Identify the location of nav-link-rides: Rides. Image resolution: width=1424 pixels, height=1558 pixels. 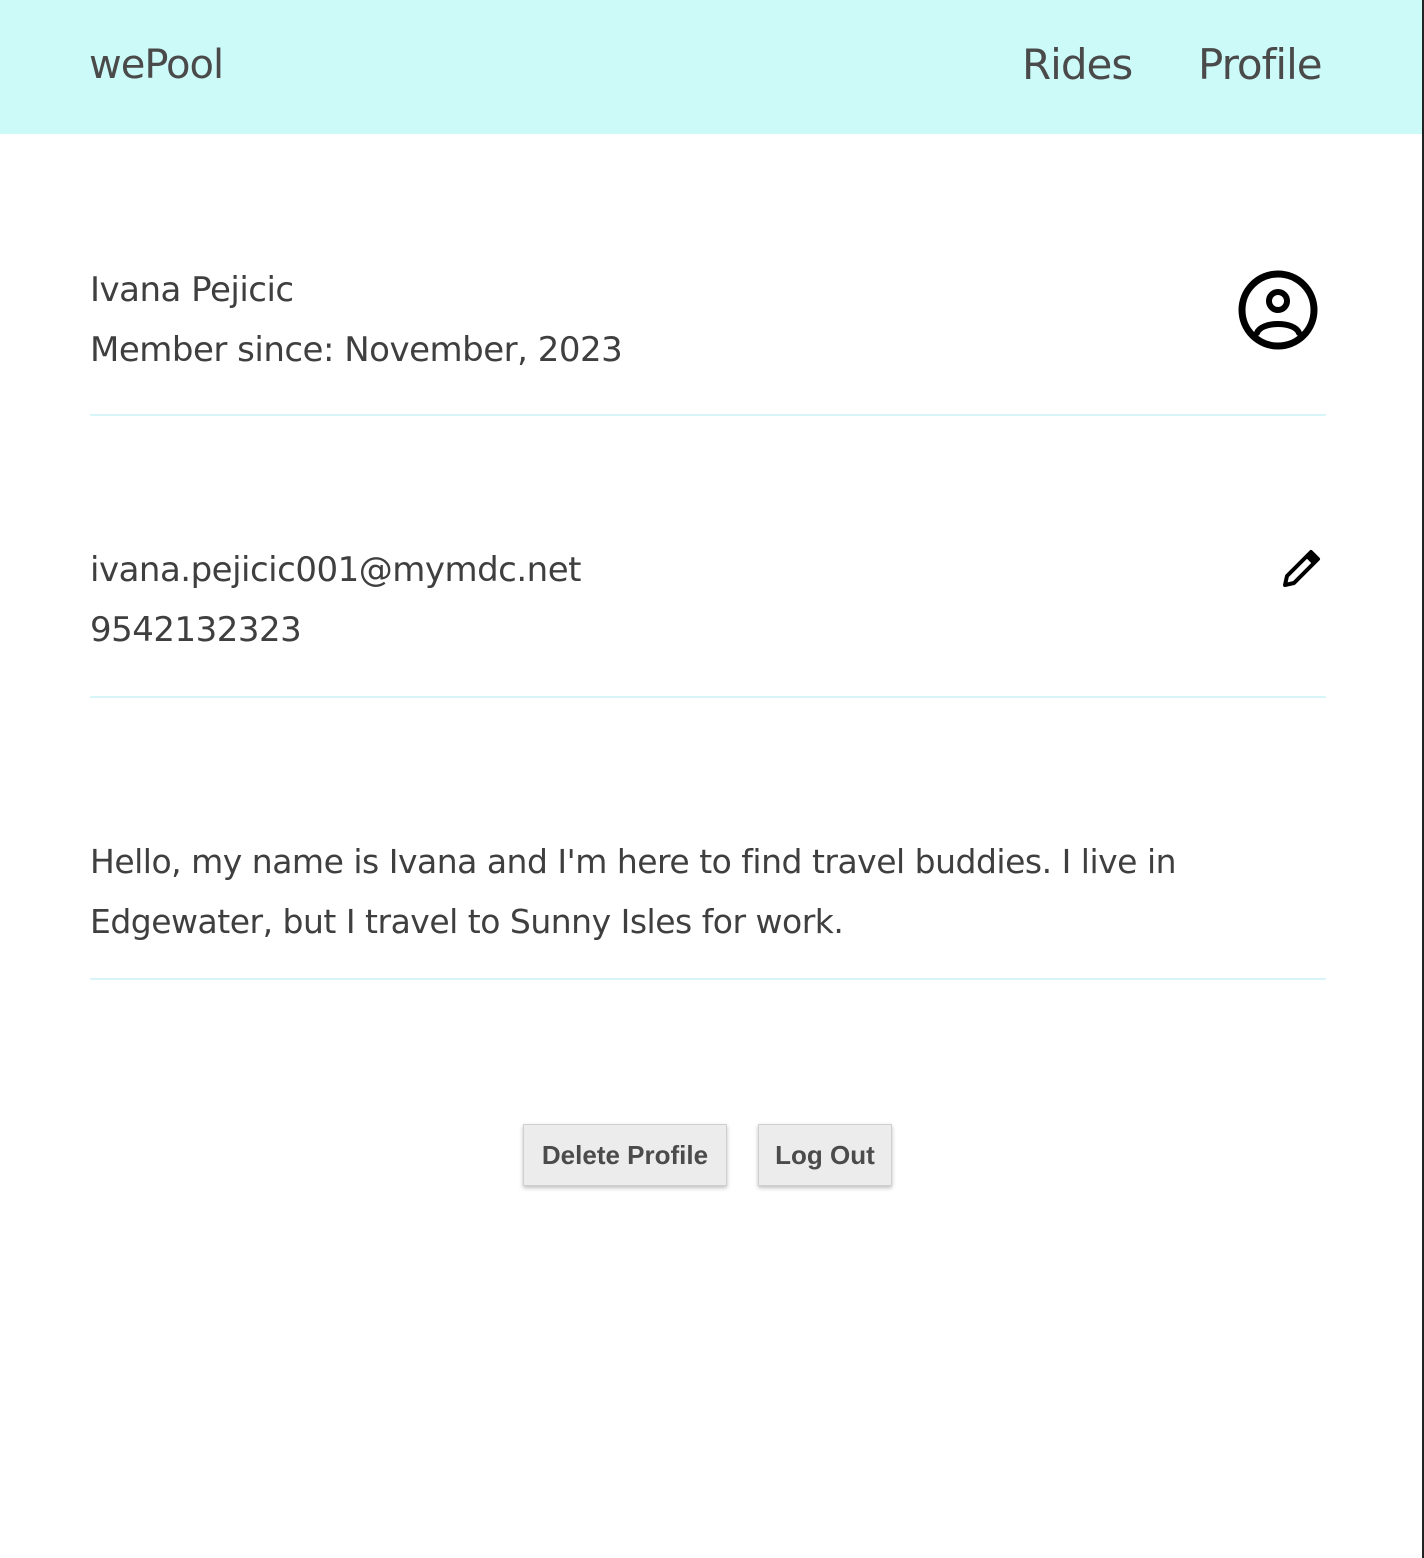
(1077, 64).